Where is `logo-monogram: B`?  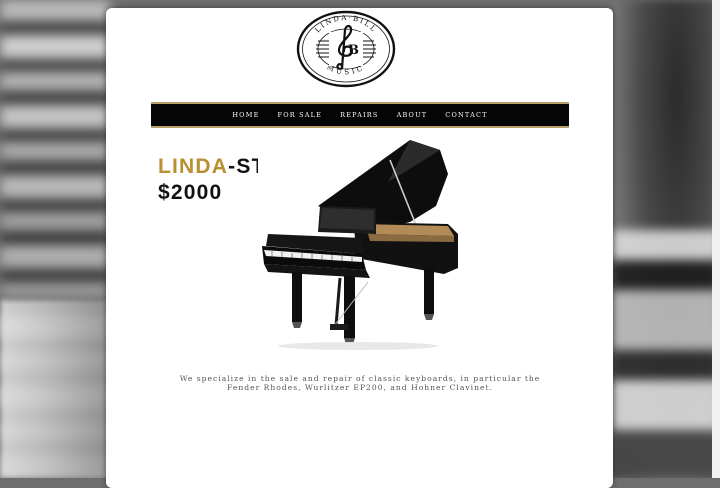 logo-monogram: B is located at coordinates (353, 50).